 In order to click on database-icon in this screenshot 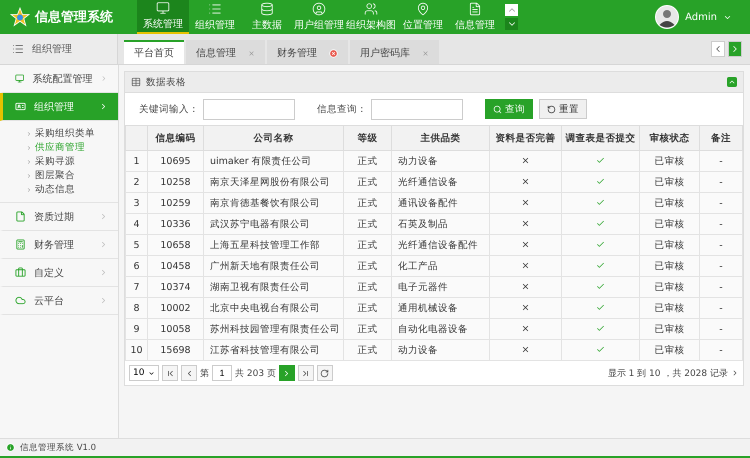, I will do `click(267, 9)`.